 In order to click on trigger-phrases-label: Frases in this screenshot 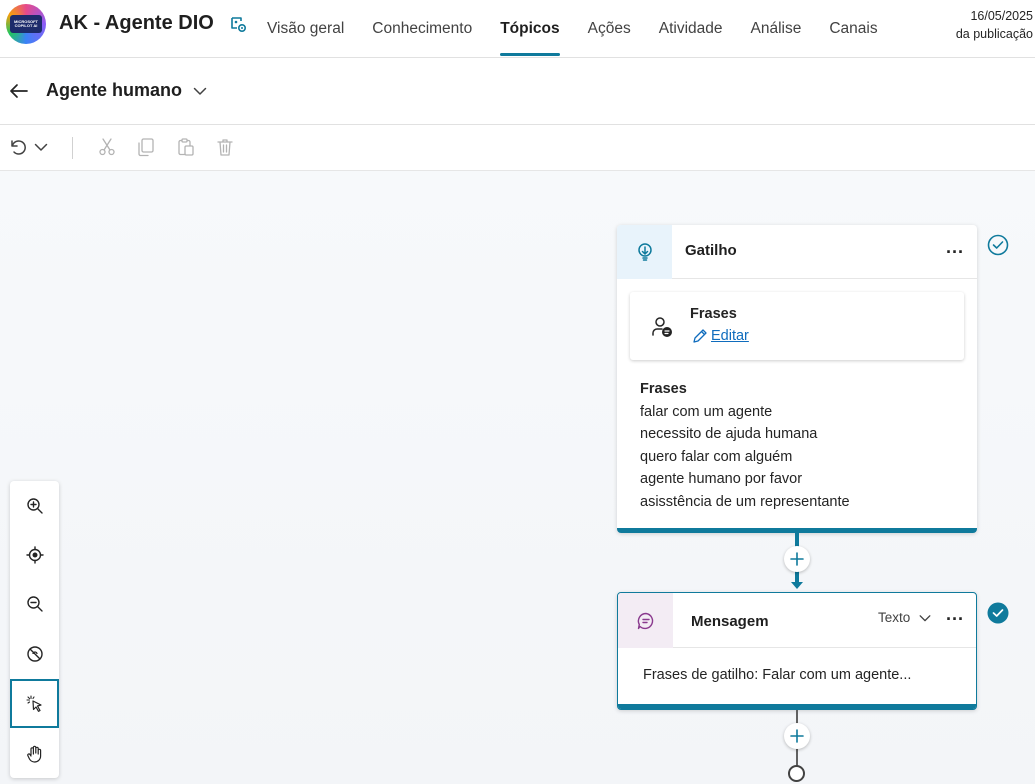, I will do `click(713, 314)`.